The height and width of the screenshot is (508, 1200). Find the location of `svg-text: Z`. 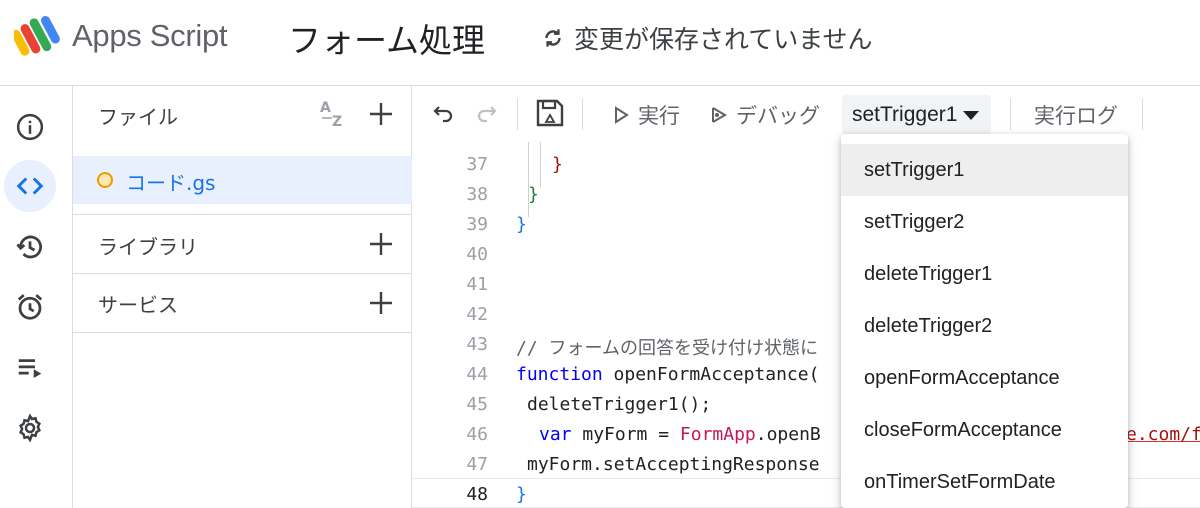

svg-text: Z is located at coordinates (337, 122).